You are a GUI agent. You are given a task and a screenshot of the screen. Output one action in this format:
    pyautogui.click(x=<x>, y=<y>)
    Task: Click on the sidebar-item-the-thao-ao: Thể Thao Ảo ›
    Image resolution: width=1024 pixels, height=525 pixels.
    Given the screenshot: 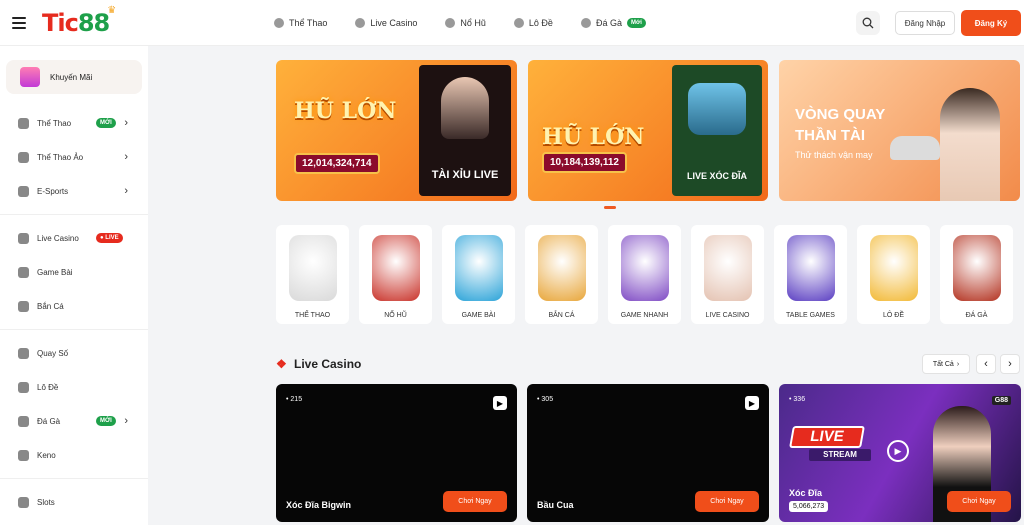 What is the action you would take?
    pyautogui.click(x=74, y=157)
    